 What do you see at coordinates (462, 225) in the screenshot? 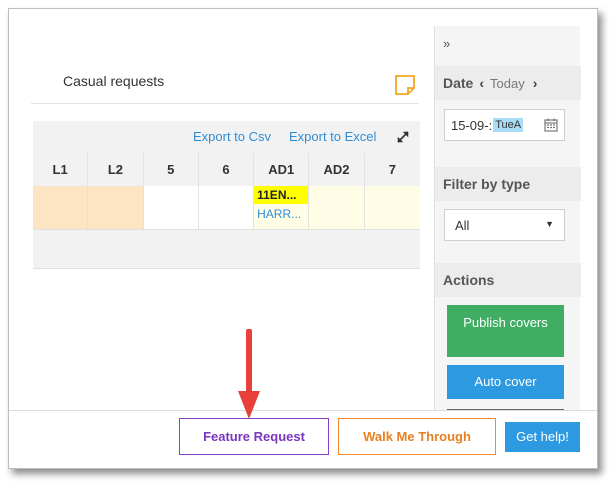
I see `filter-value: All` at bounding box center [462, 225].